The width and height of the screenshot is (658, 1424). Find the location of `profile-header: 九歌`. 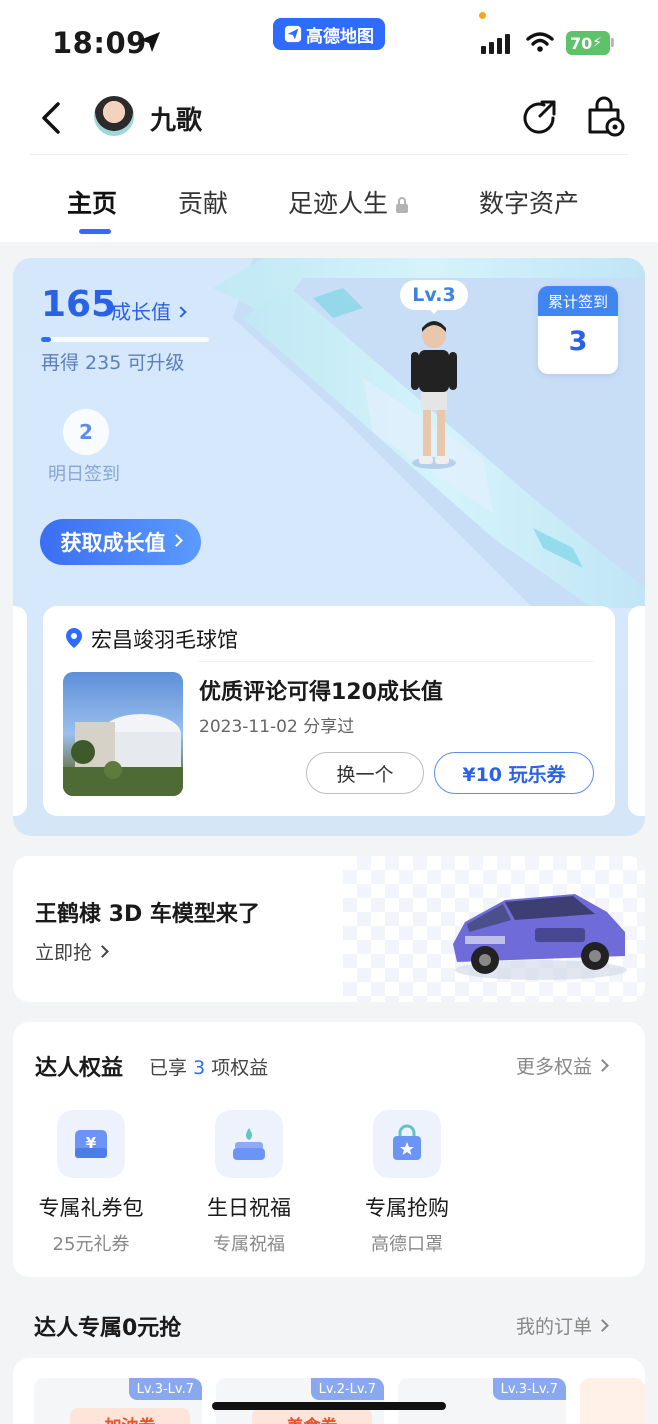

profile-header: 九歌 is located at coordinates (329, 118).